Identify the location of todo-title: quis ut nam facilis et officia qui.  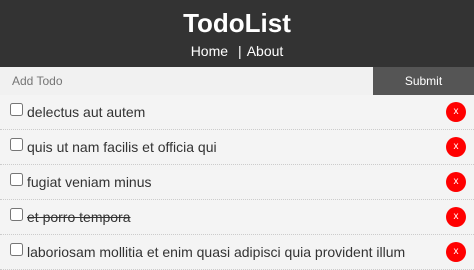
(122, 147).